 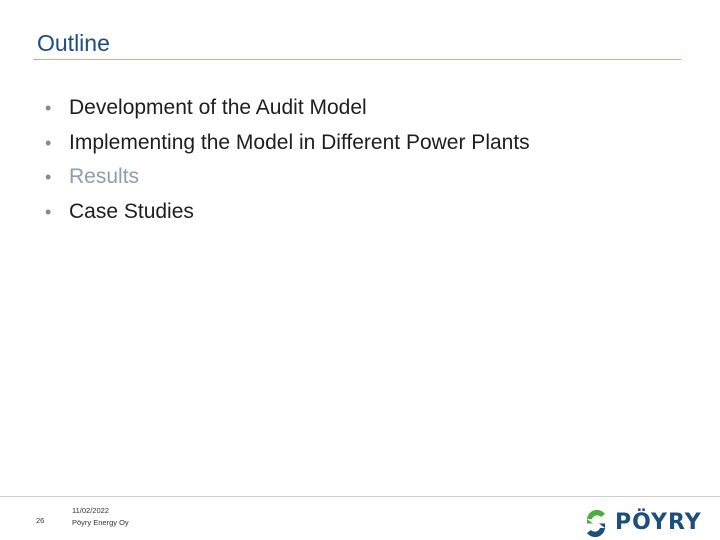 I want to click on outline-item-text: Development of the Audit Model, so click(x=218, y=107).